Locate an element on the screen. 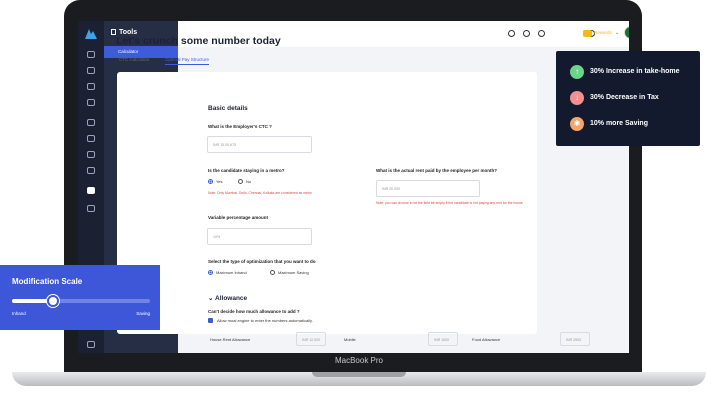 The image size is (718, 403). mobile-label: Mobile is located at coordinates (350, 339).